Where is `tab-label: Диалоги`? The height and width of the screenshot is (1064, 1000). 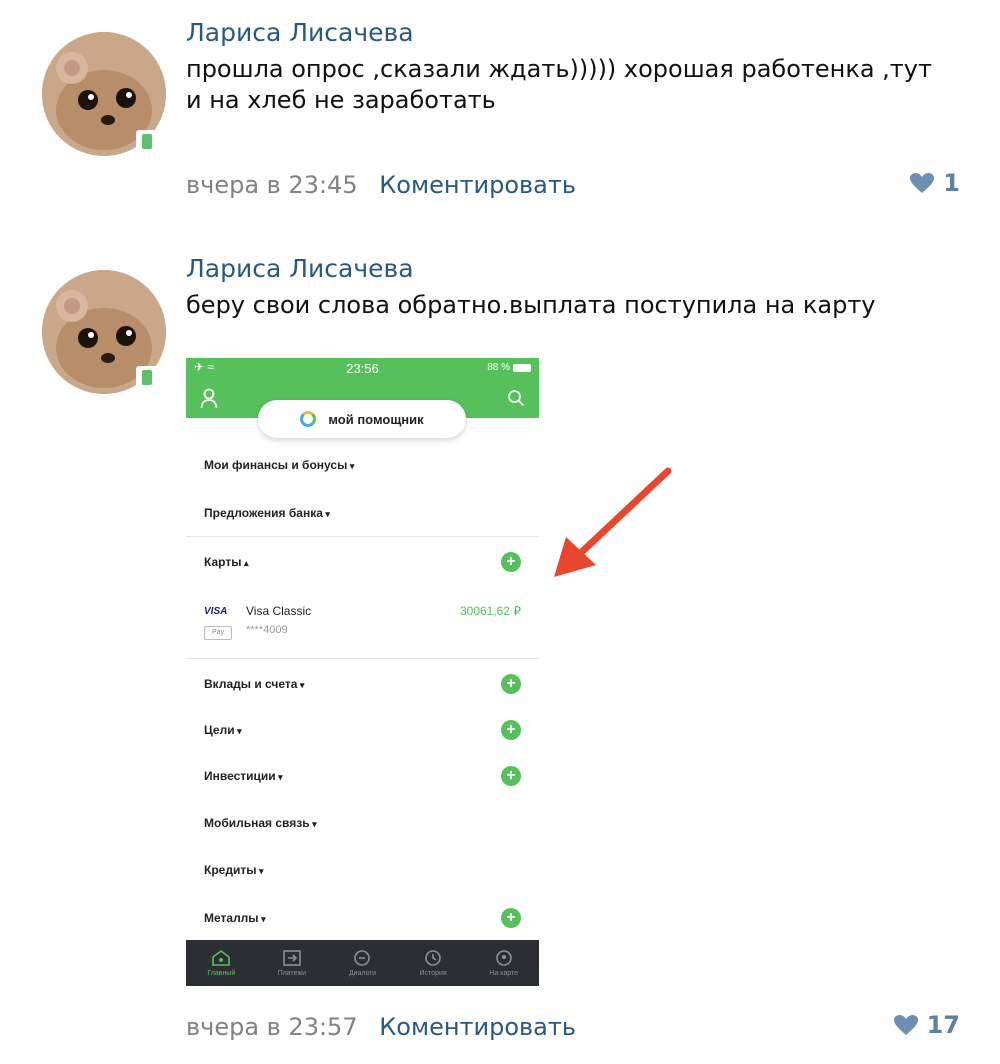 tab-label: Диалоги is located at coordinates (362, 973).